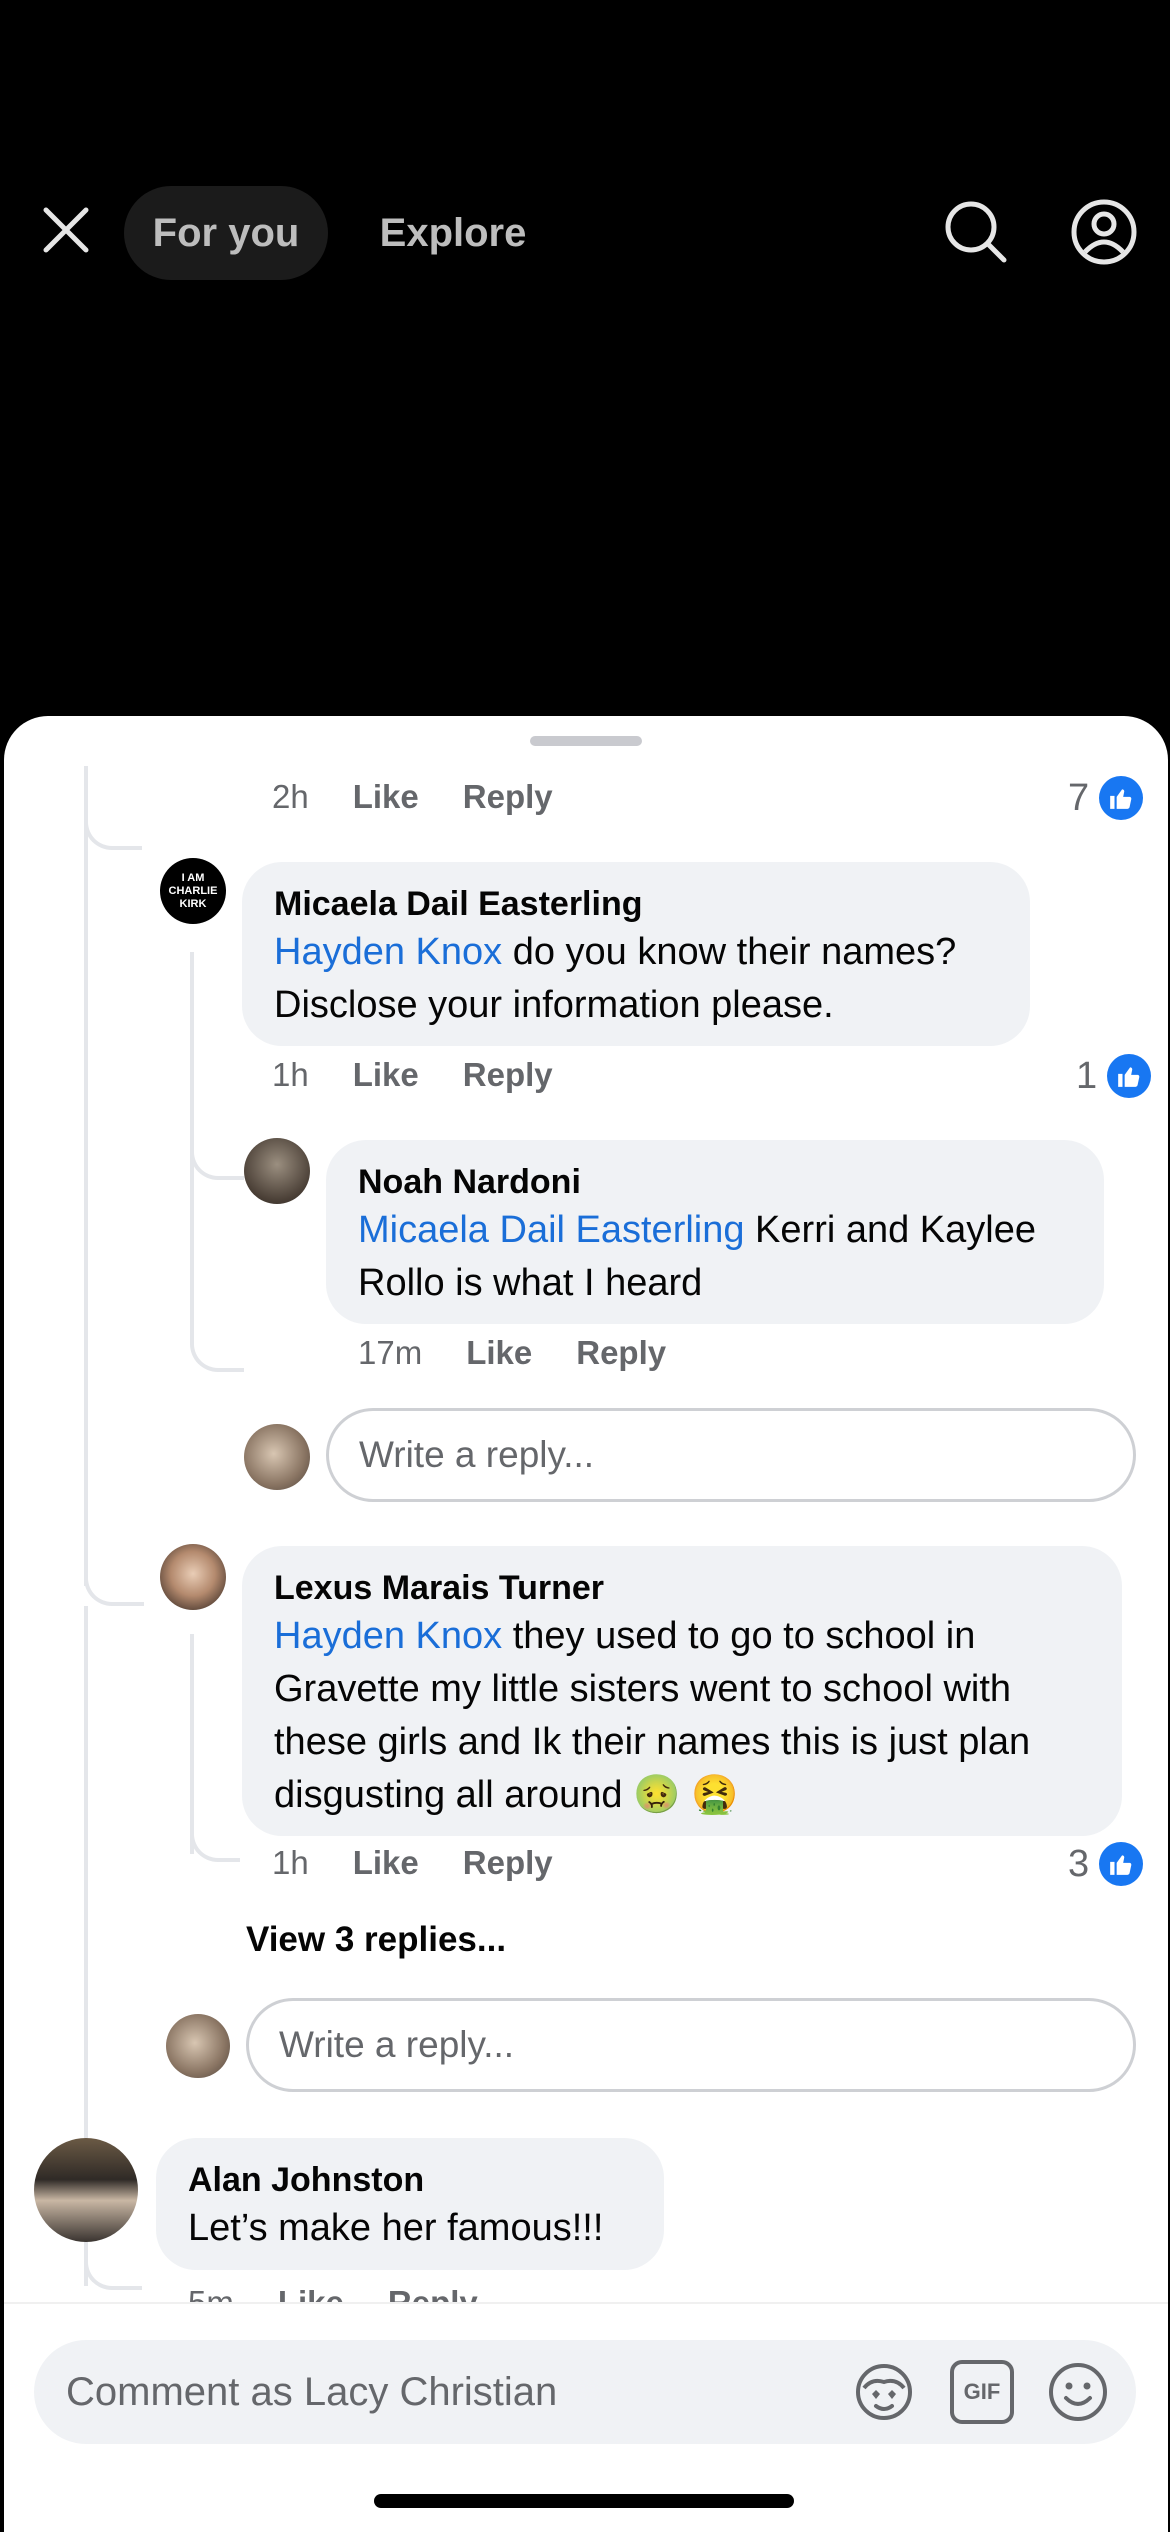 The height and width of the screenshot is (2532, 1170). What do you see at coordinates (410, 2180) in the screenshot?
I see `comment-author: Alan Johnston` at bounding box center [410, 2180].